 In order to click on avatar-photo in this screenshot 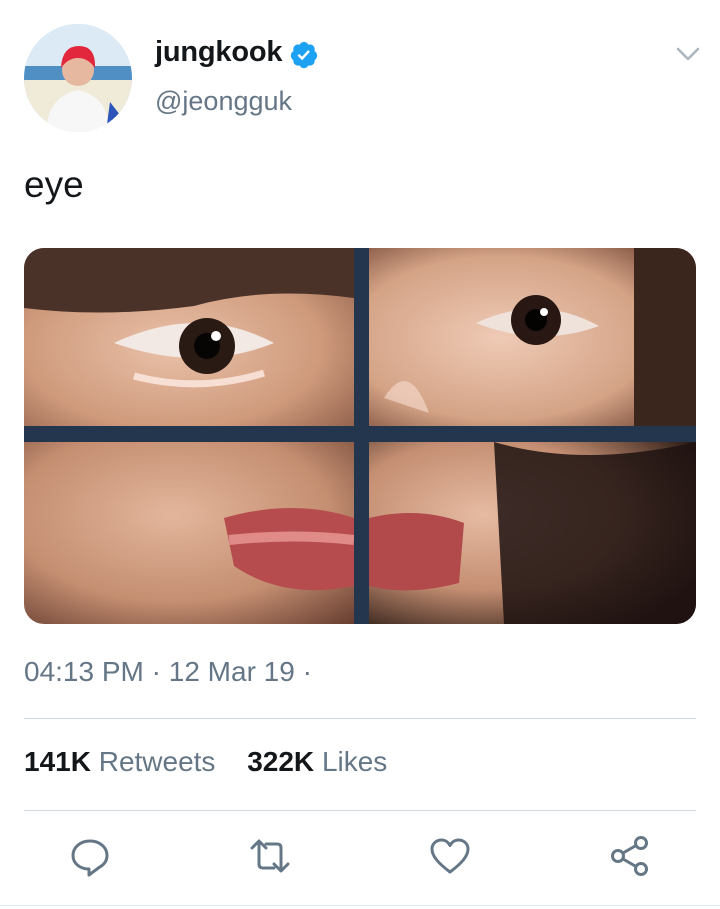, I will do `click(78, 78)`.